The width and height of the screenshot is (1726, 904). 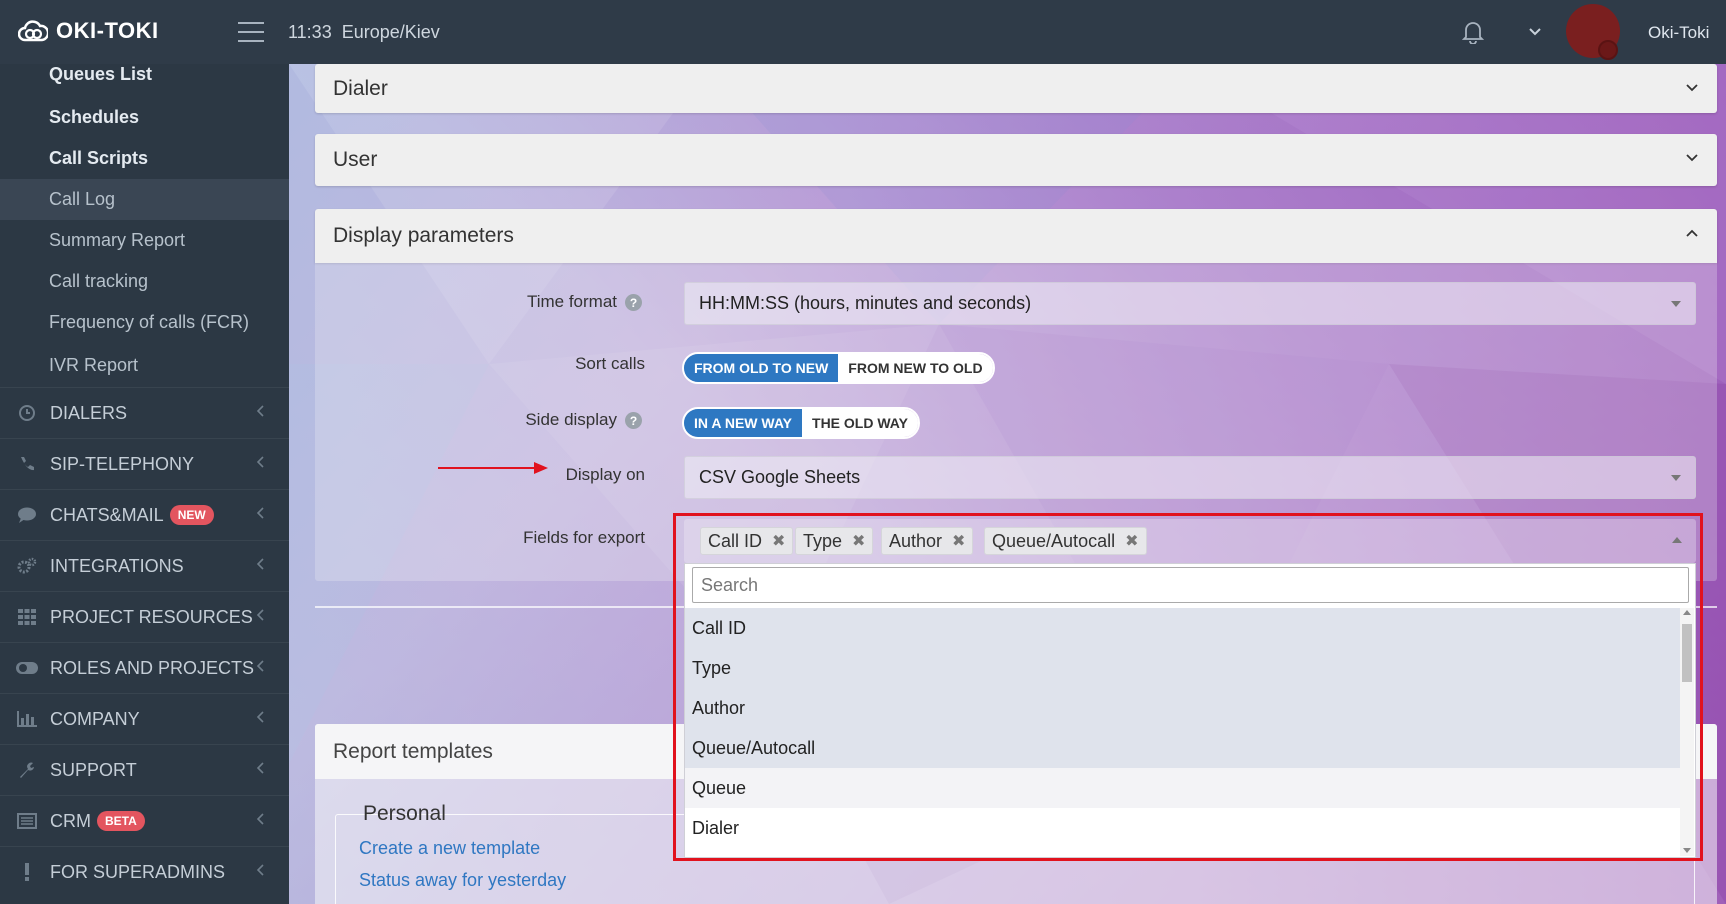 I want to click on dialer-panel-header: Dialer, so click(x=1016, y=88).